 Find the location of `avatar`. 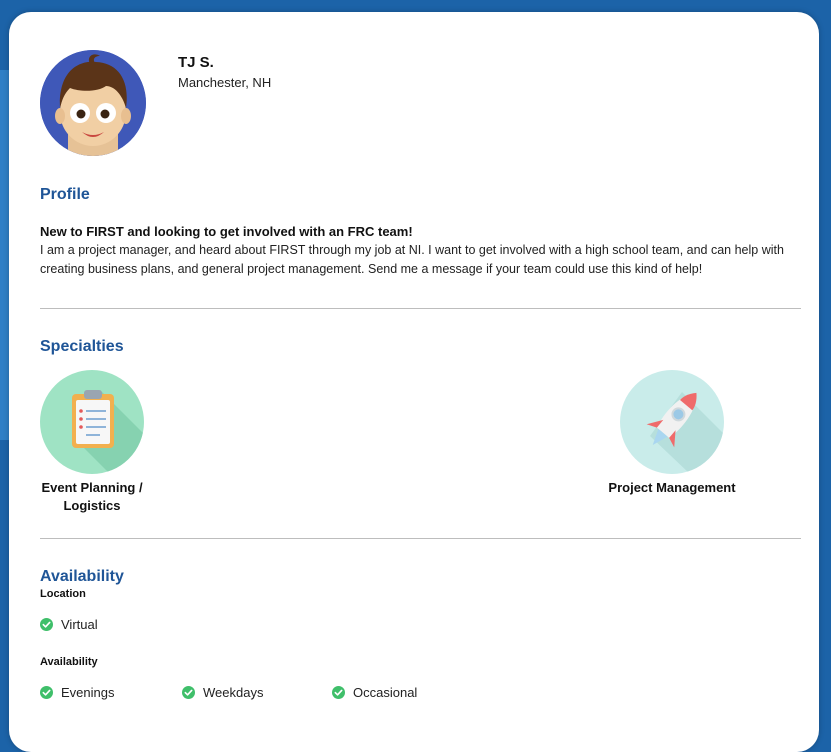

avatar is located at coordinates (93, 103).